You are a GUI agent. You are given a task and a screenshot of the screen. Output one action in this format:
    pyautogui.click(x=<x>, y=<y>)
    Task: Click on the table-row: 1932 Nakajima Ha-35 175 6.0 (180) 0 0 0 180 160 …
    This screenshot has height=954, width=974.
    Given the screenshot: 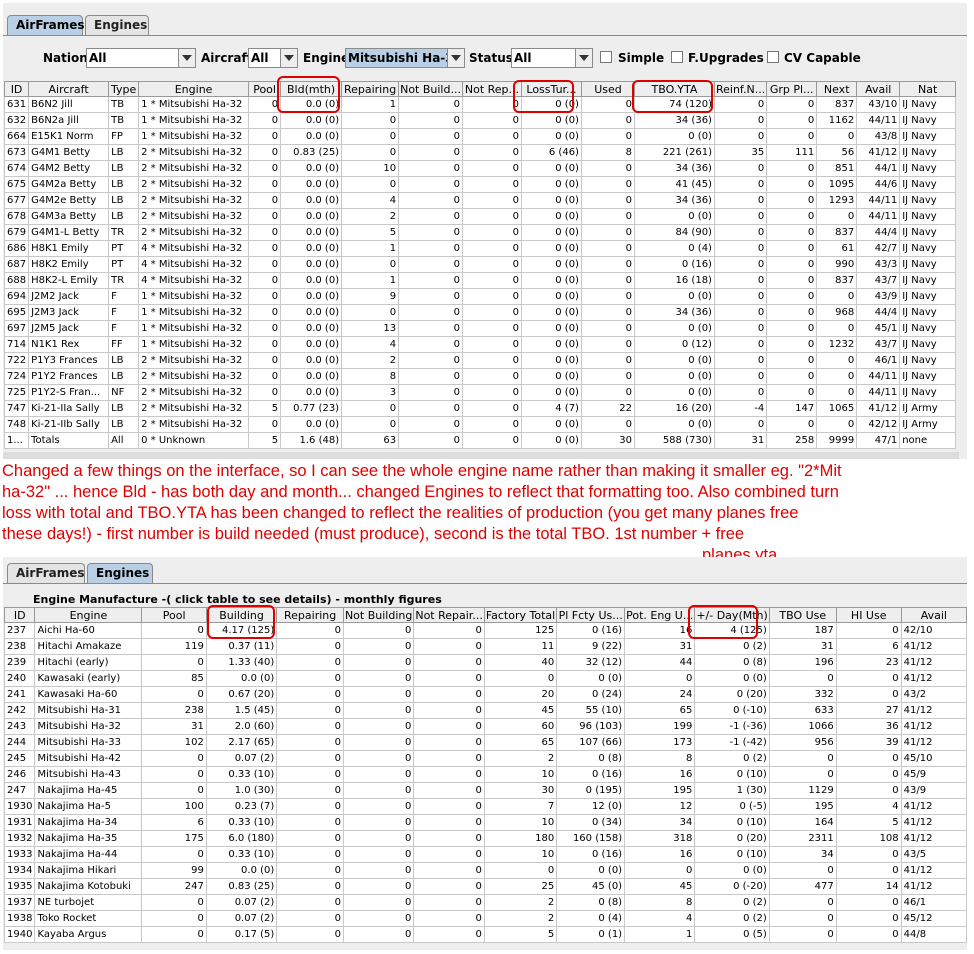 What is the action you would take?
    pyautogui.click(x=485, y=838)
    